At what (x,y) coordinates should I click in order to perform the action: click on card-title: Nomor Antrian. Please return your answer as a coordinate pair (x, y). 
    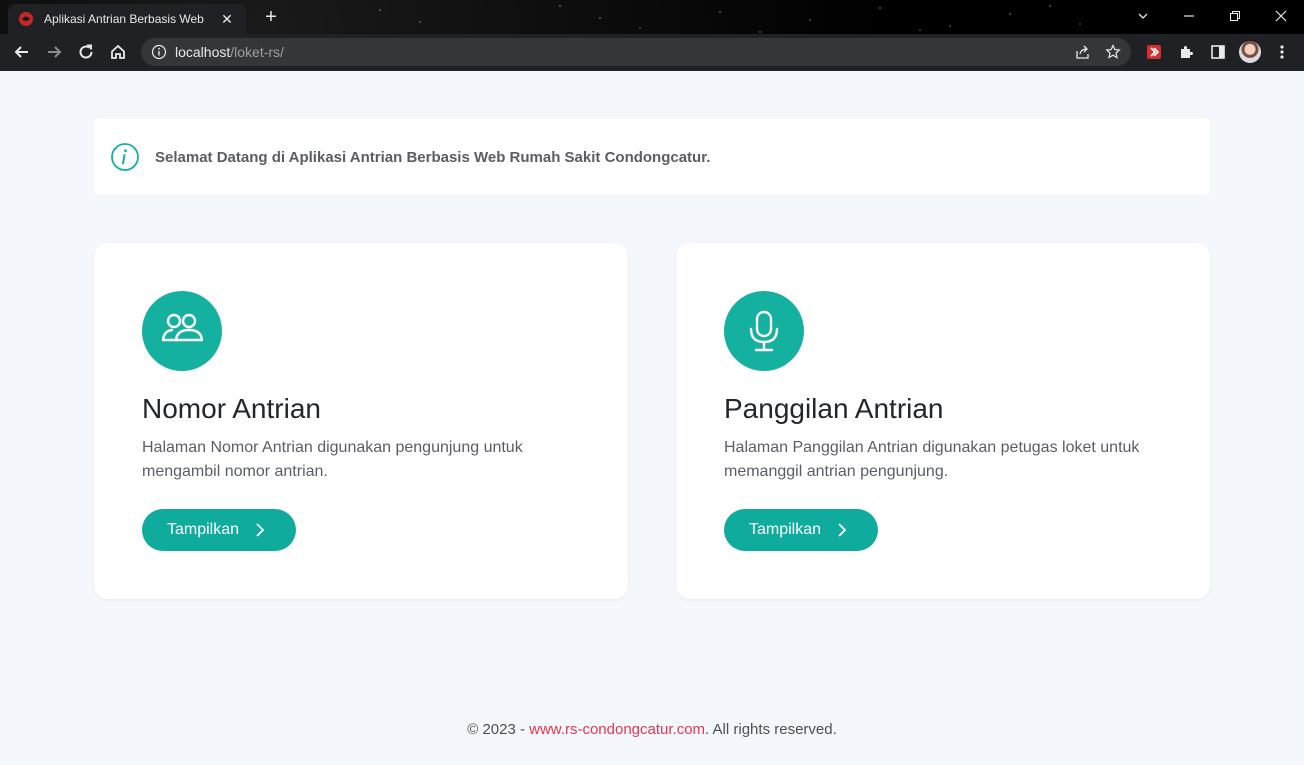
    Looking at the image, I should click on (231, 408).